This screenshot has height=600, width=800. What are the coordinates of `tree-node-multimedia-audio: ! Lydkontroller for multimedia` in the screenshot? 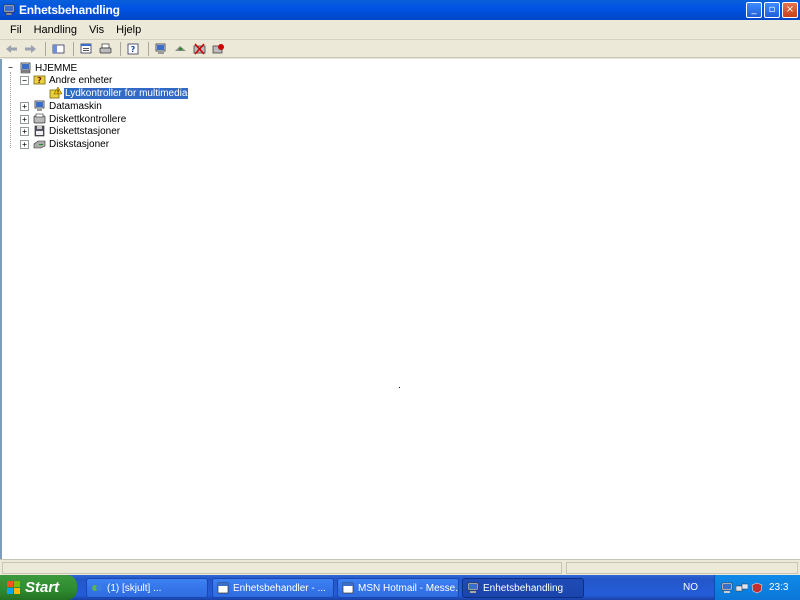 It's located at (119, 93).